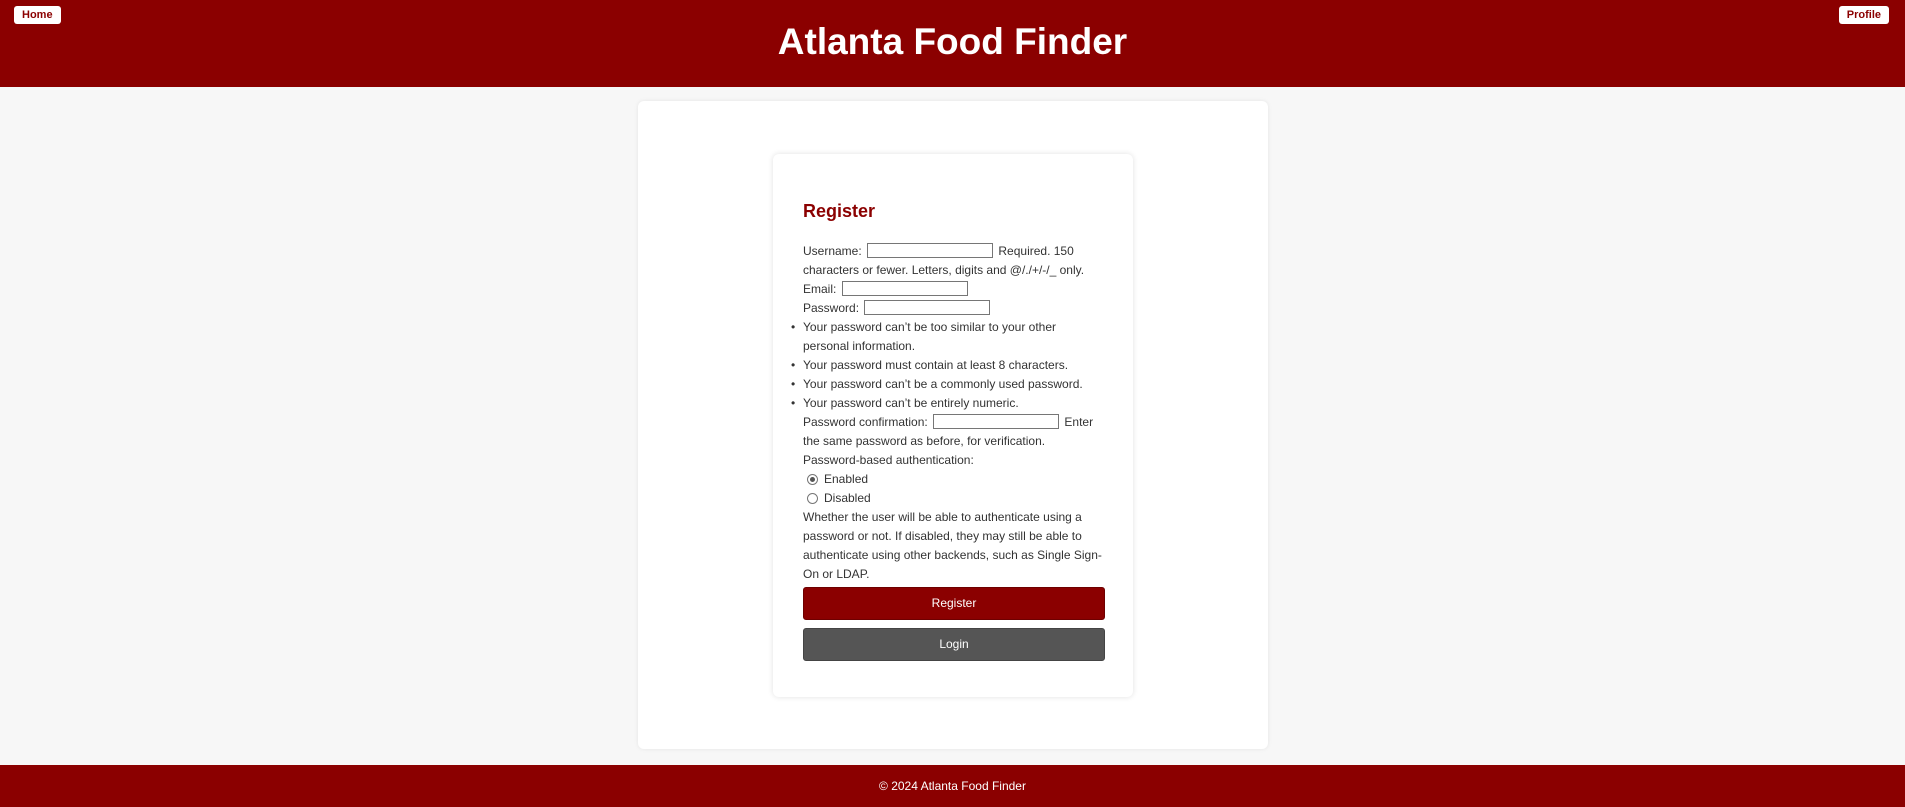 The image size is (1905, 807). I want to click on email-input, so click(904, 289).